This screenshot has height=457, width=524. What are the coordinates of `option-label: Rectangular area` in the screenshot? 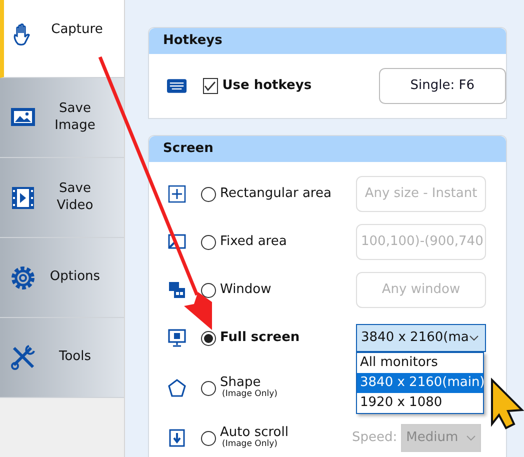 It's located at (276, 193).